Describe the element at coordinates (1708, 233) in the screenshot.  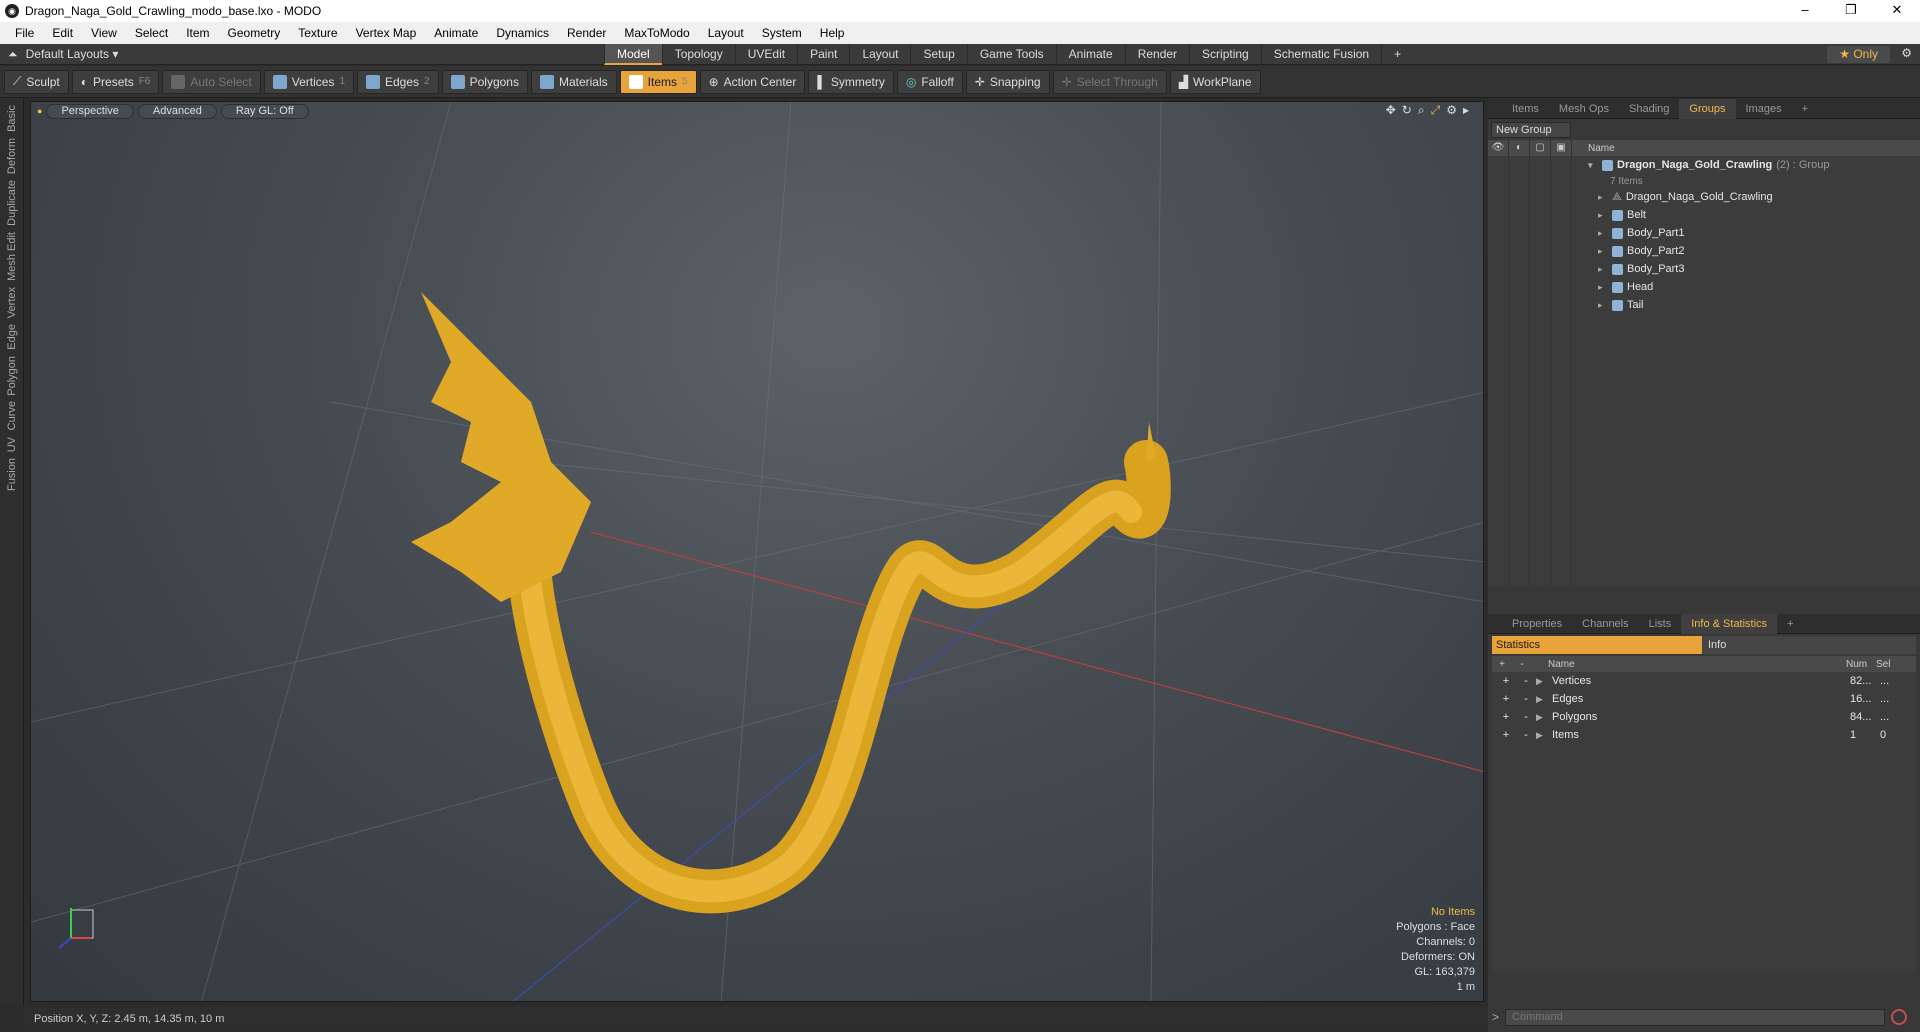
I see `list-item: ▸ Body_Part1` at that location.